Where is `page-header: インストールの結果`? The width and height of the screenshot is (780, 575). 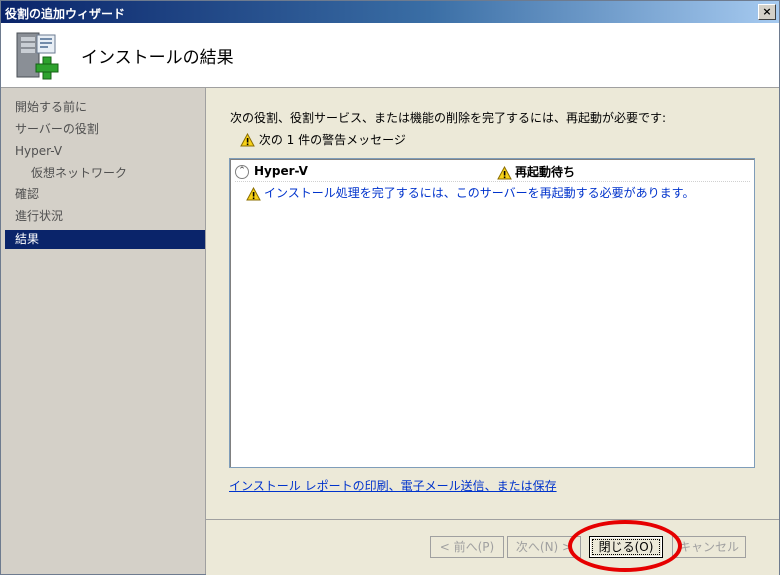
page-header: インストールの結果 is located at coordinates (390, 55).